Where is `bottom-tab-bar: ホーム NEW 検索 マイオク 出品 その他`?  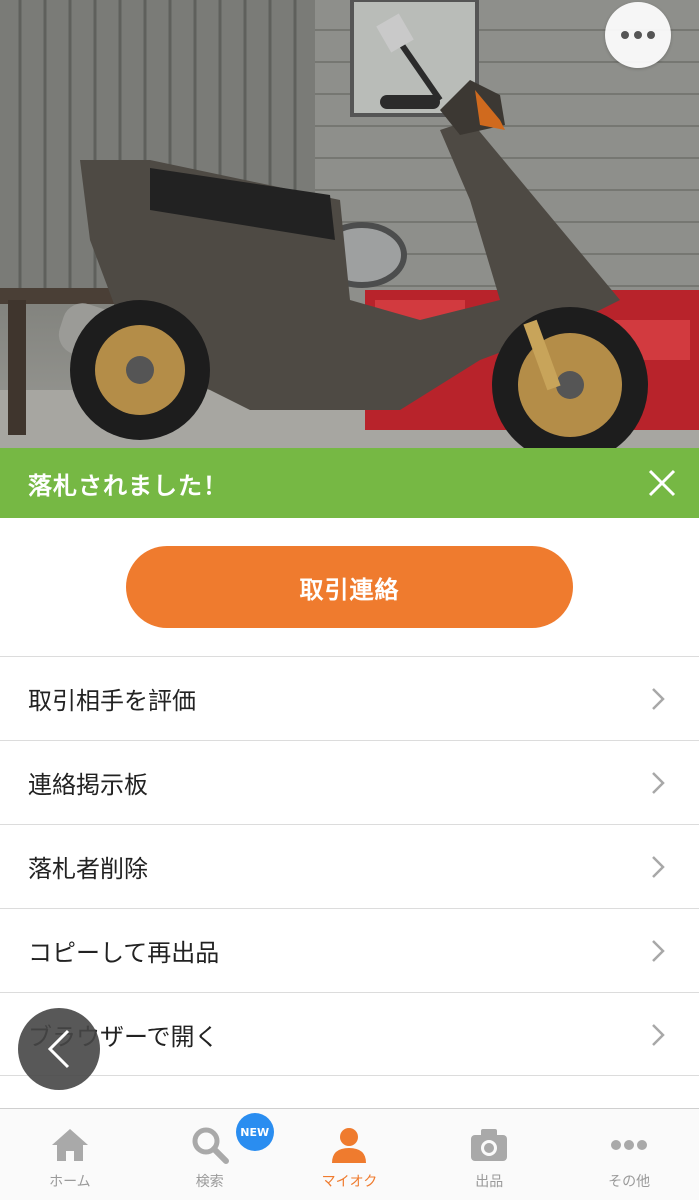 bottom-tab-bar: ホーム NEW 検索 マイオク 出品 その他 is located at coordinates (349, 1154).